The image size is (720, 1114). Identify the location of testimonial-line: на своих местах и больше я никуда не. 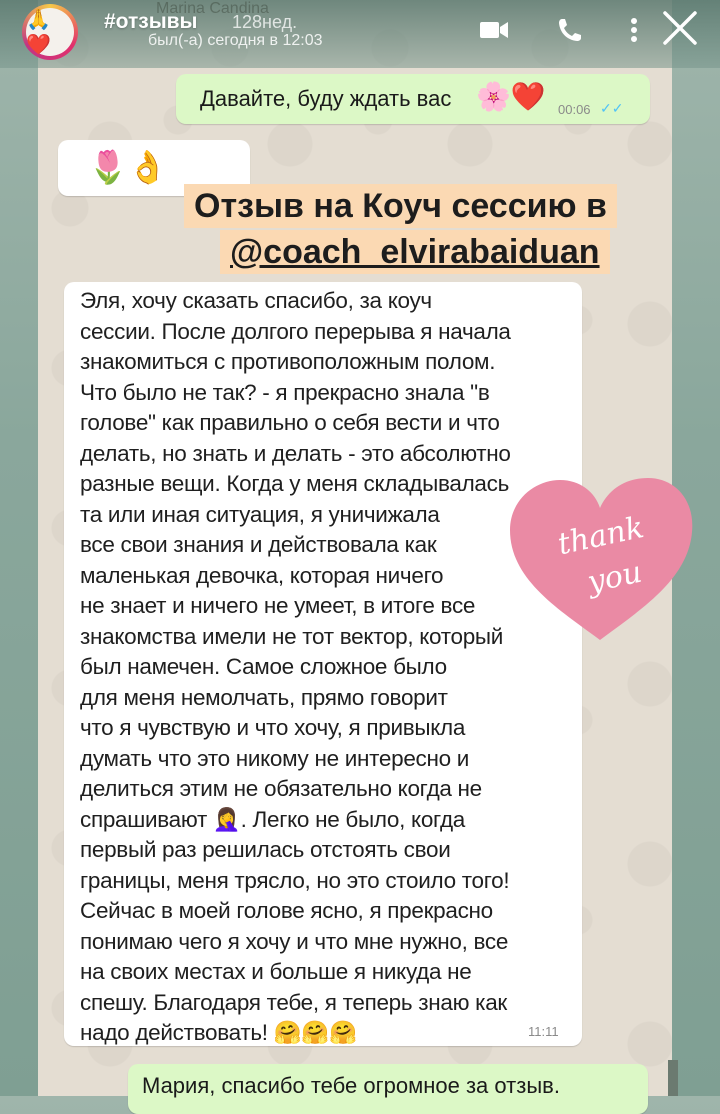
(276, 971).